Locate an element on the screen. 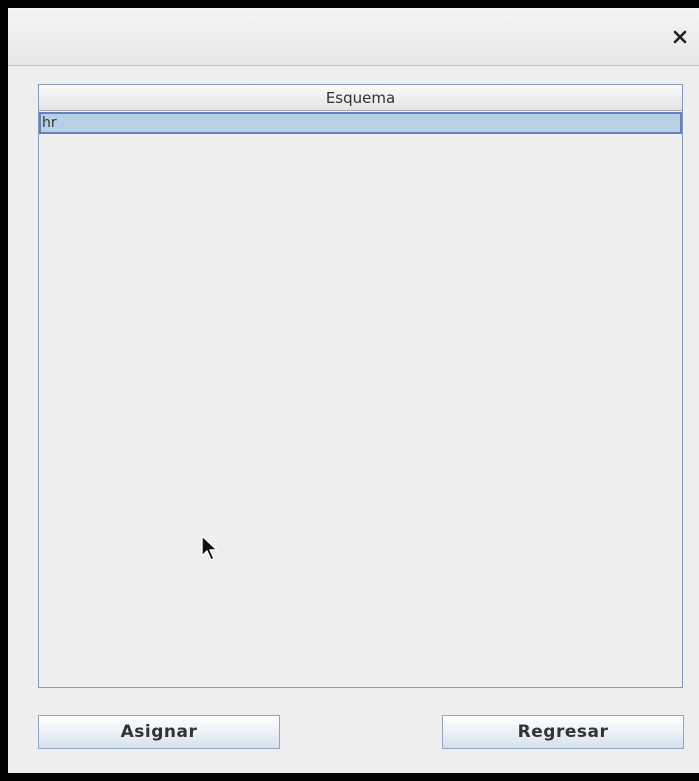  table-cell-esquema: hr is located at coordinates (49, 123).